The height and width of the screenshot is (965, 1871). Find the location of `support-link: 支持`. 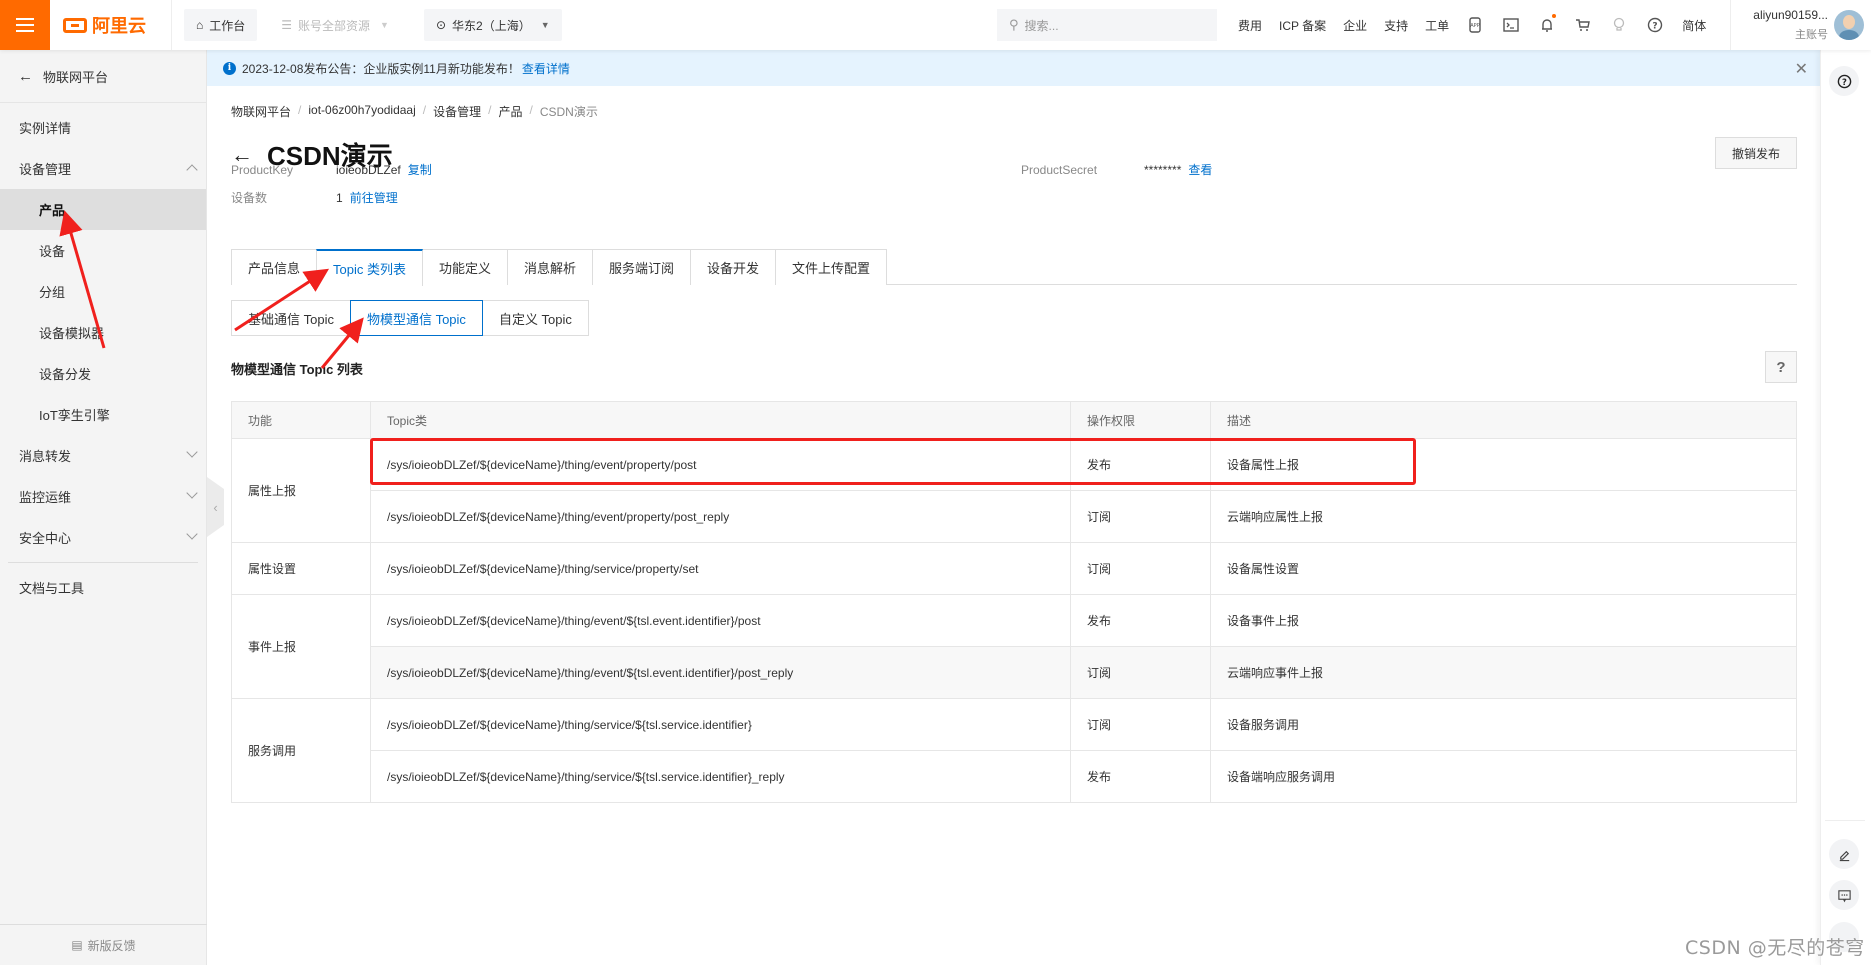

support-link: 支持 is located at coordinates (1396, 25).